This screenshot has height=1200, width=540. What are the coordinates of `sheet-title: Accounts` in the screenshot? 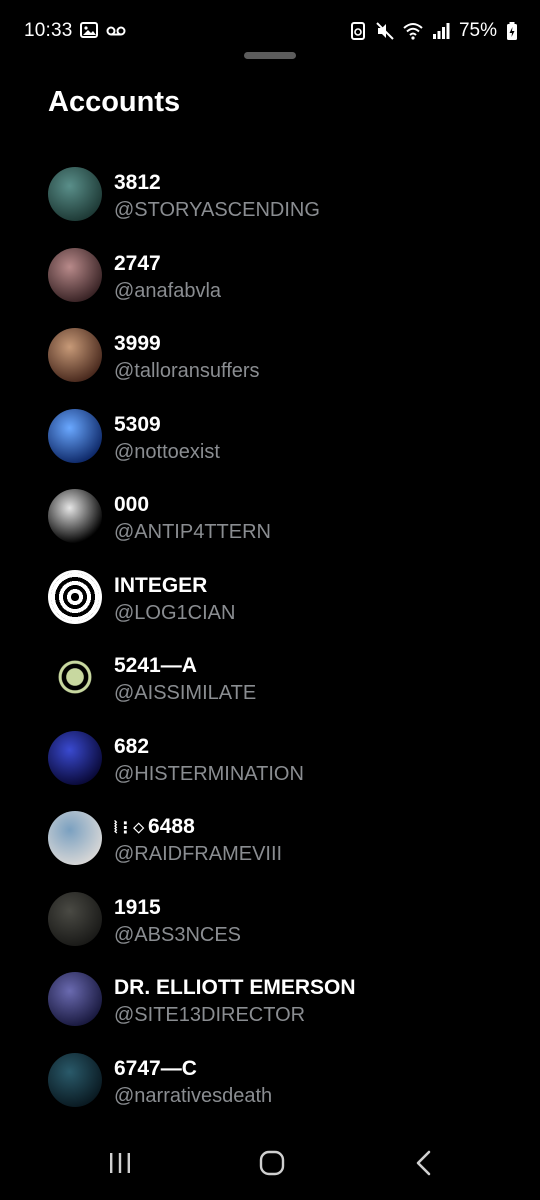 It's located at (114, 102).